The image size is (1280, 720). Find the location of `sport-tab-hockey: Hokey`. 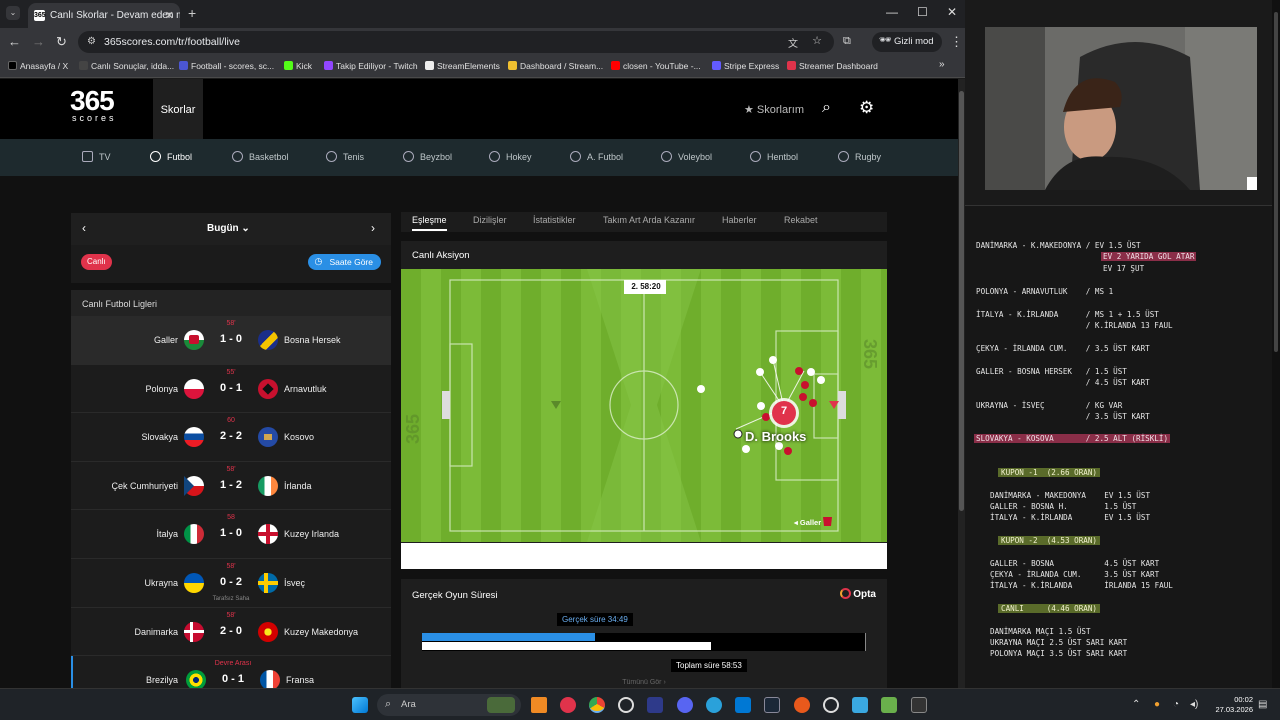

sport-tab-hockey: Hokey is located at coordinates (510, 156).